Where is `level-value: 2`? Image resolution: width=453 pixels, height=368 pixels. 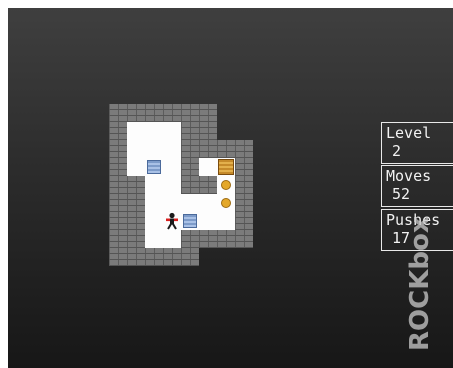
level-value: 2 is located at coordinates (397, 151).